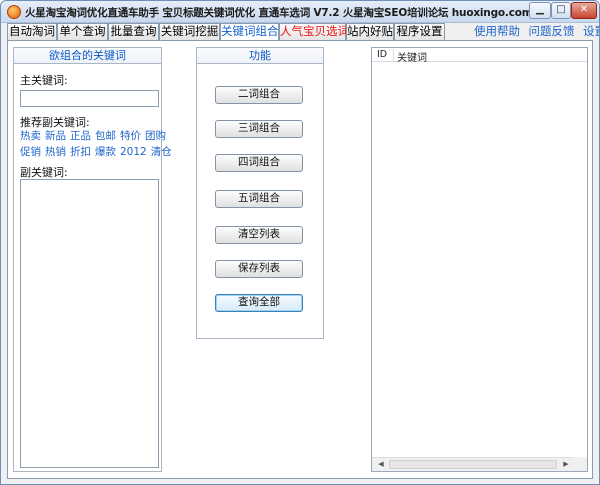  I want to click on function-panel: 功能 二词组合 三词组合 四词组合 五词组合 清空列表 保存列表 查询全部, so click(260, 193).